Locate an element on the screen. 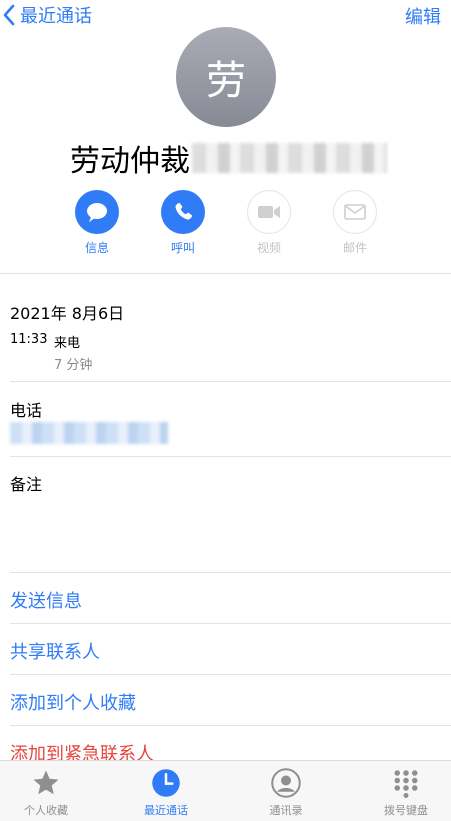 This screenshot has width=451, height=821. notes-label: 备注 is located at coordinates (26, 483).